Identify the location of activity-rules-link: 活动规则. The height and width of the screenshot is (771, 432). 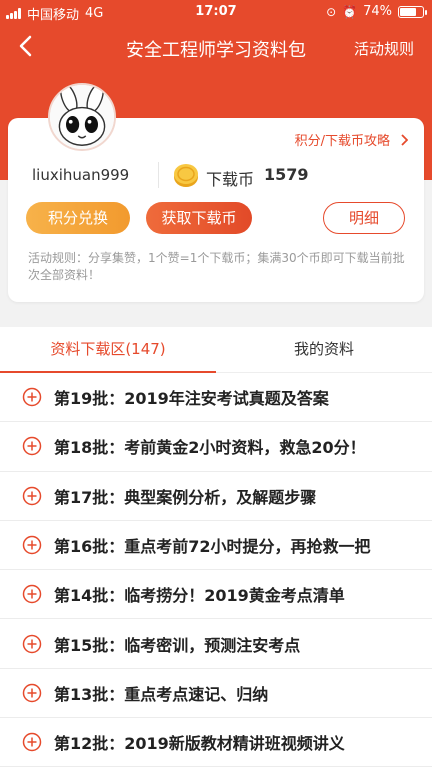
(384, 48).